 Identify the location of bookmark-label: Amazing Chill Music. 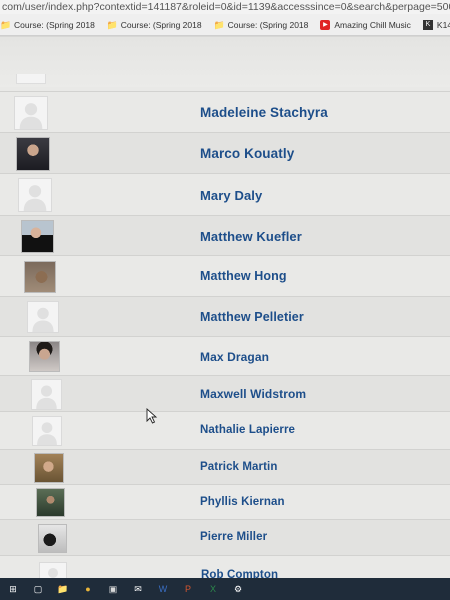
(372, 24).